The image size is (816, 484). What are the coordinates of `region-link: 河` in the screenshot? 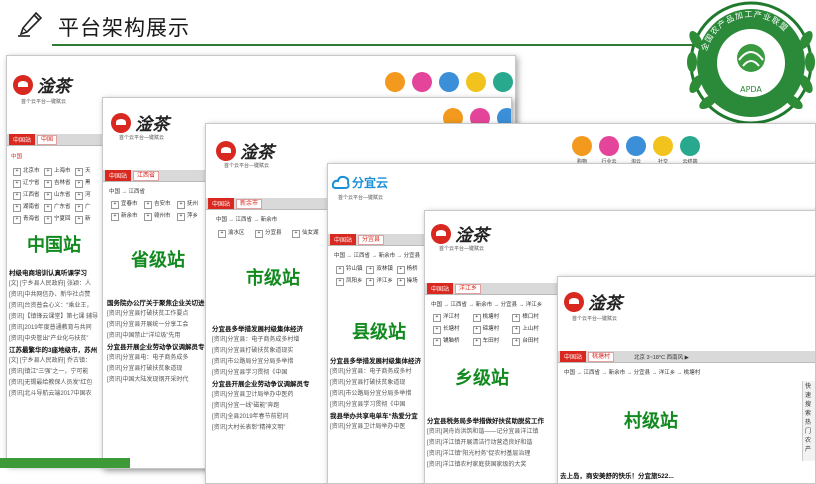 It's located at (89, 195).